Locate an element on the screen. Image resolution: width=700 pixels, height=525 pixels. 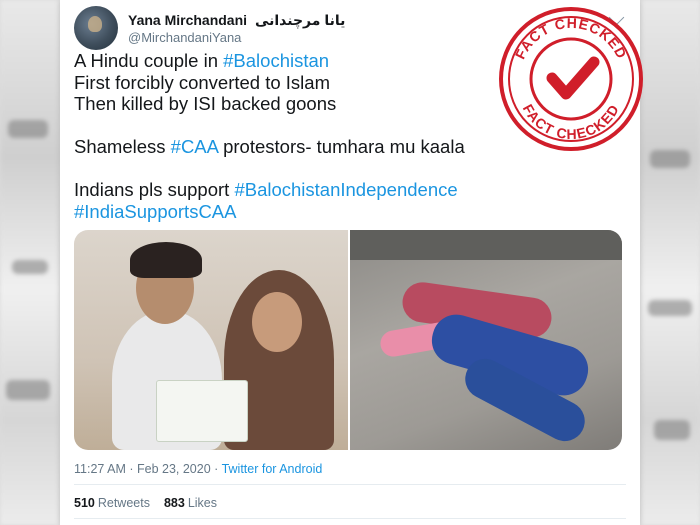
user-handle: @MirchandaniYana is located at coordinates (184, 37).